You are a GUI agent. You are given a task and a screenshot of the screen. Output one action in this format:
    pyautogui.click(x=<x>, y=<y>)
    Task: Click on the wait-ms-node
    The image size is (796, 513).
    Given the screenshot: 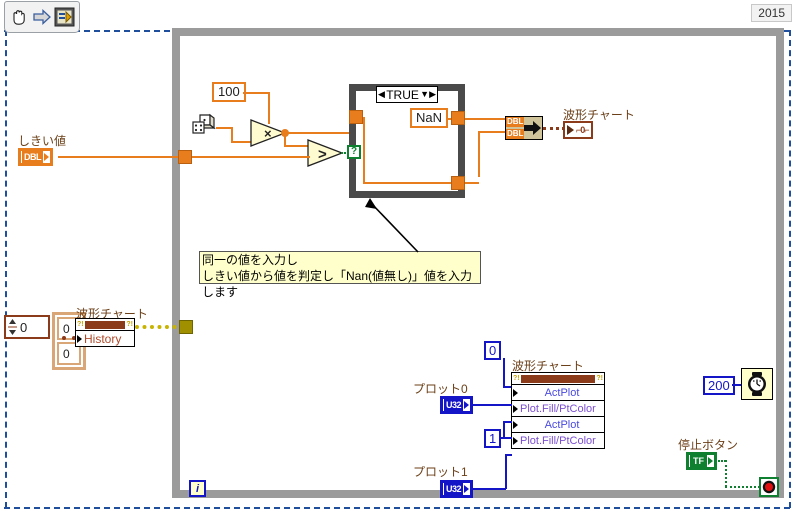 What is the action you would take?
    pyautogui.click(x=757, y=384)
    